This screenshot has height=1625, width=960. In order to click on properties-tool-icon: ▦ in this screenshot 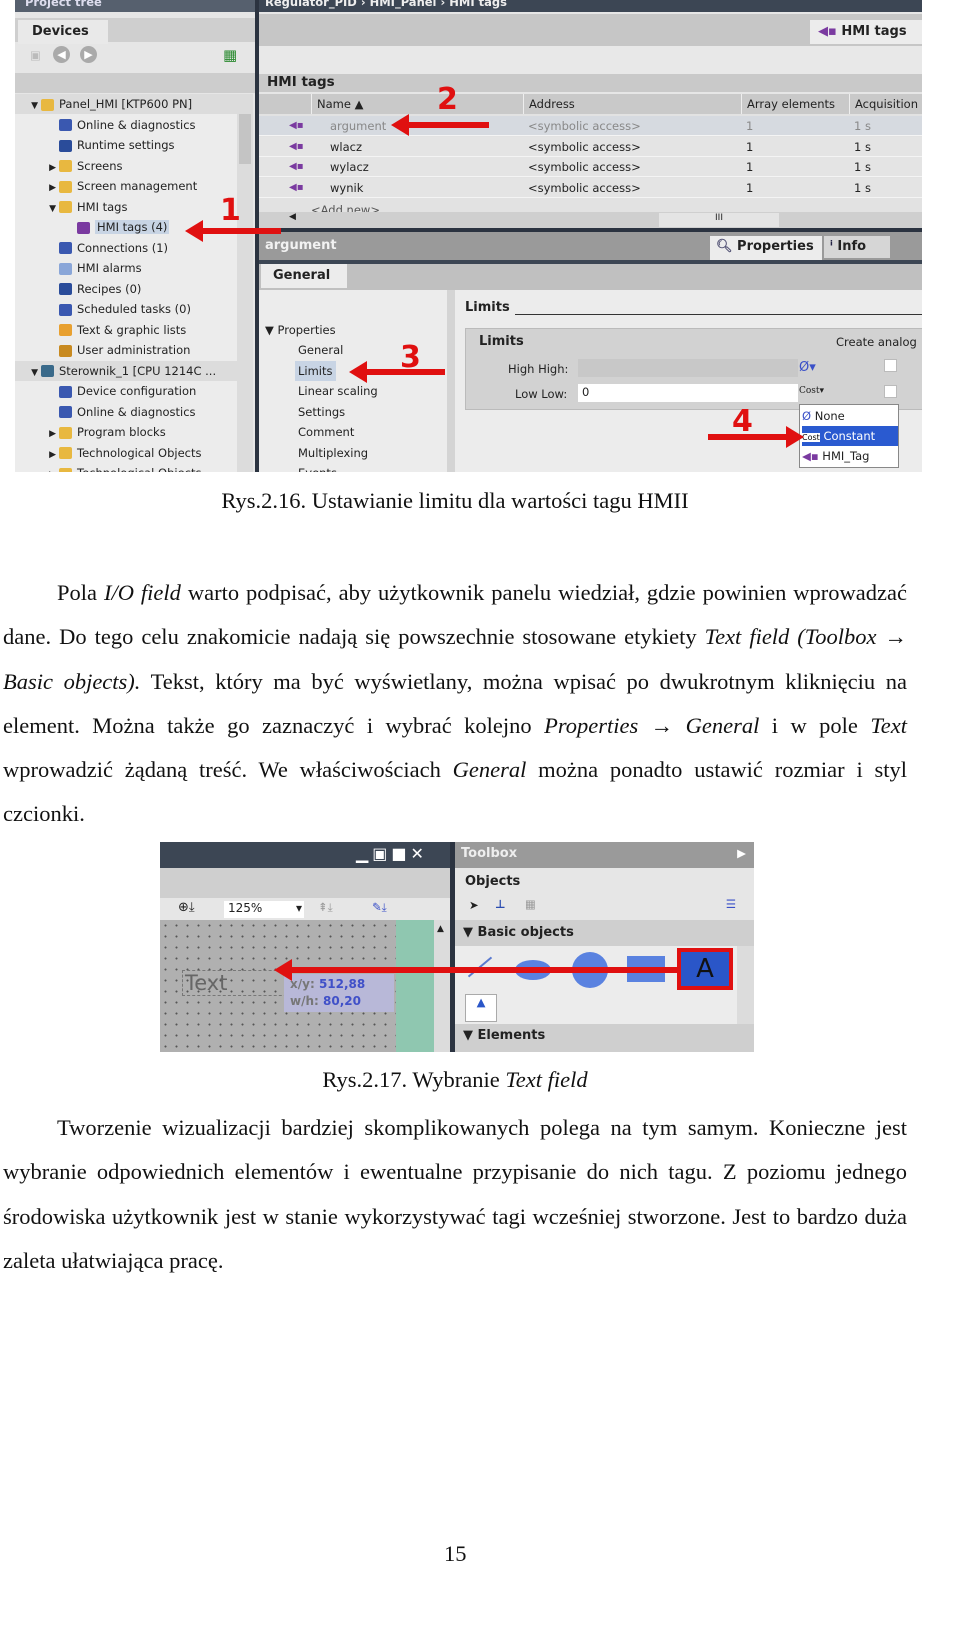, I will do `click(530, 904)`.